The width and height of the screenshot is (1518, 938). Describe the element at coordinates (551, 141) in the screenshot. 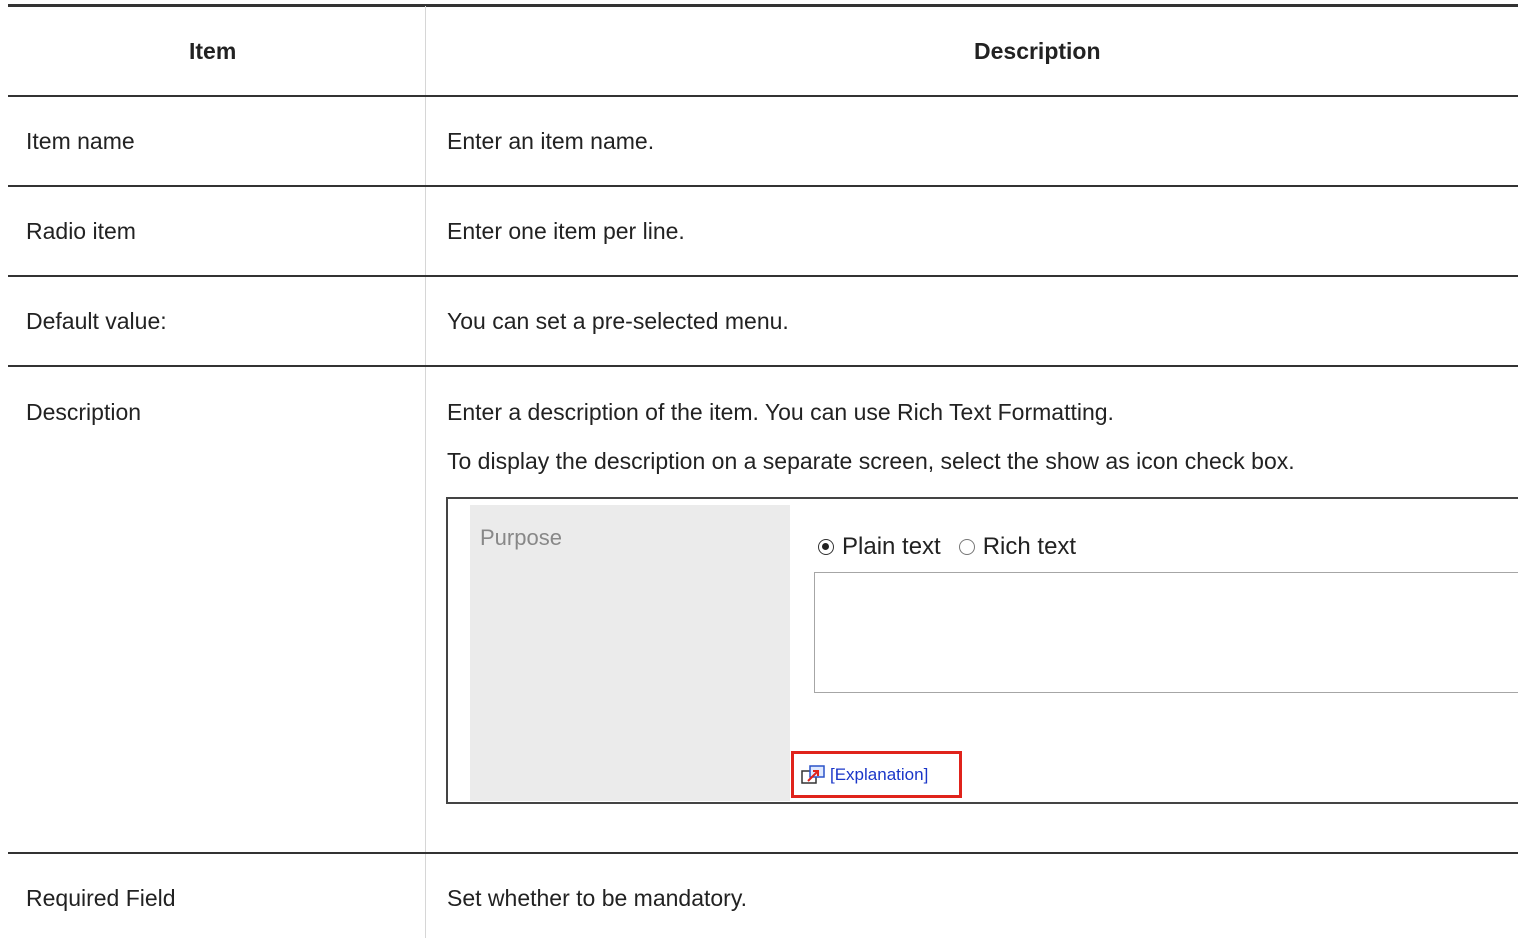

I see `row-item-name-desc: Enter an item name.` at that location.